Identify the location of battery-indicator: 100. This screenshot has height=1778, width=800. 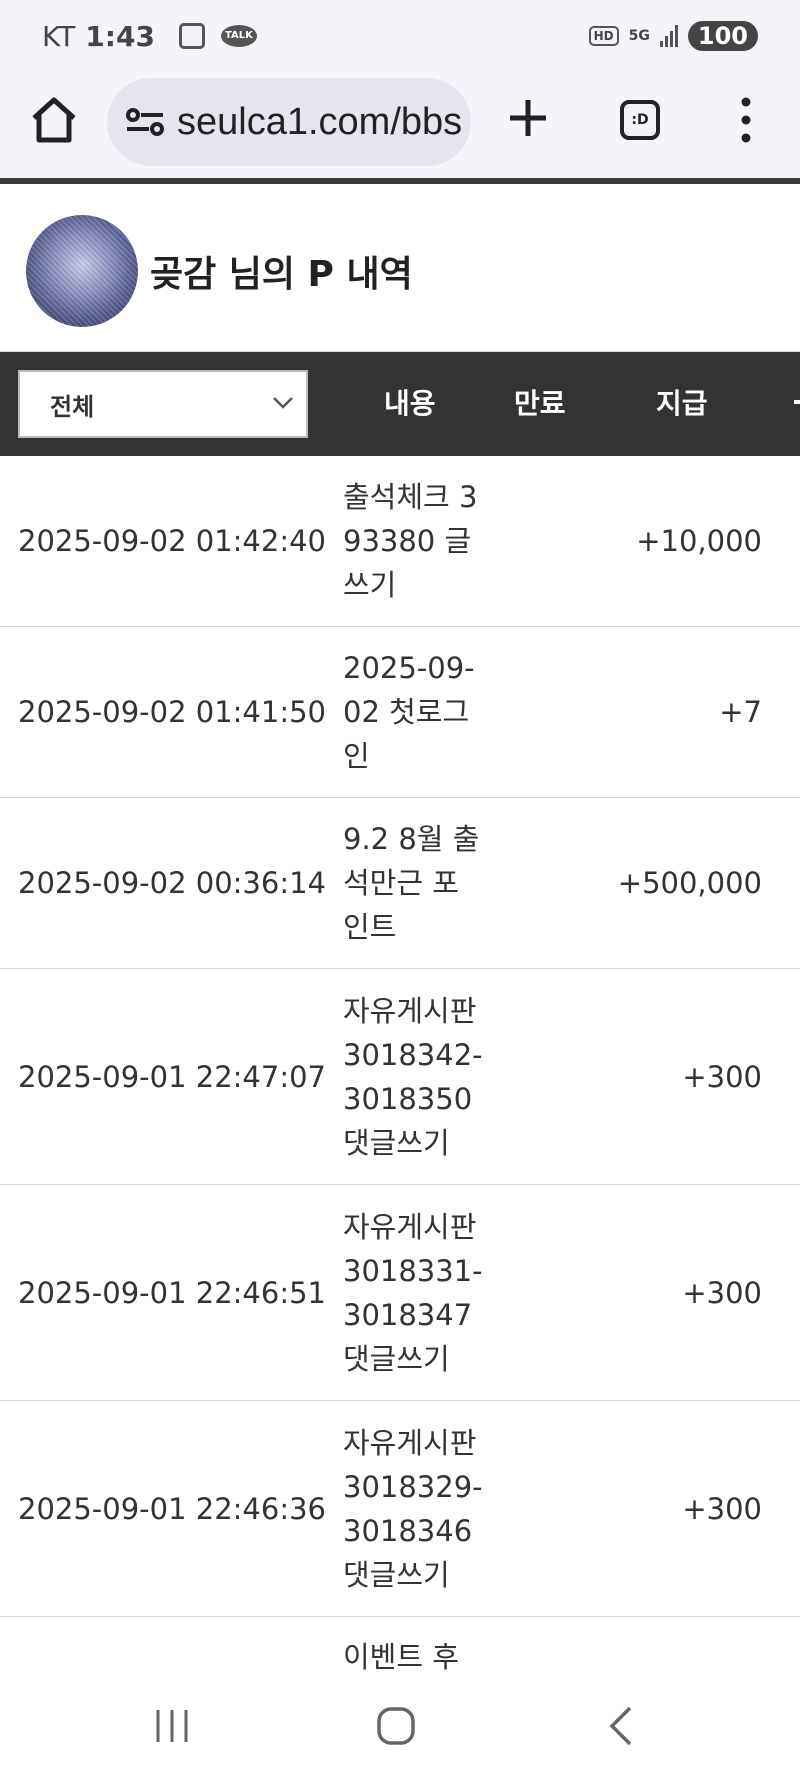
(722, 36).